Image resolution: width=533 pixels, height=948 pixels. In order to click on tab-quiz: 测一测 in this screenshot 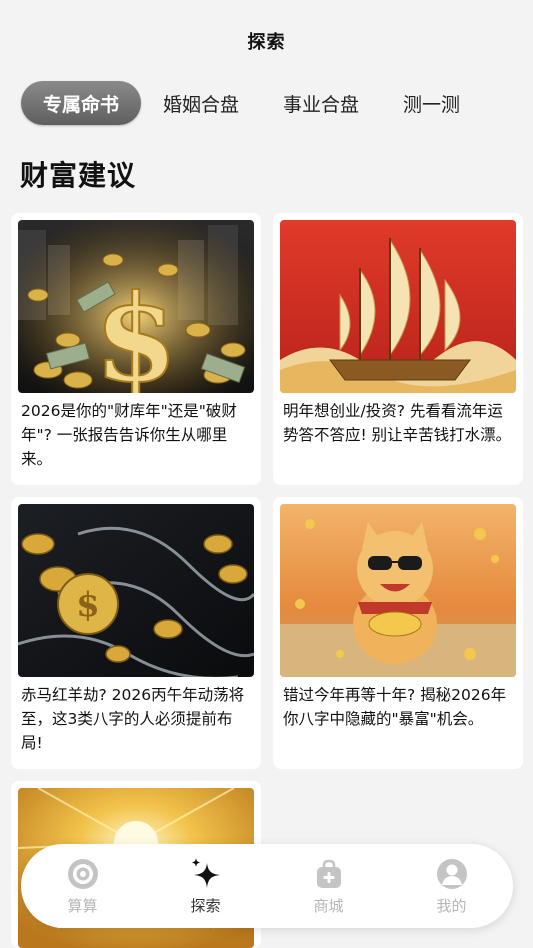, I will do `click(431, 103)`.